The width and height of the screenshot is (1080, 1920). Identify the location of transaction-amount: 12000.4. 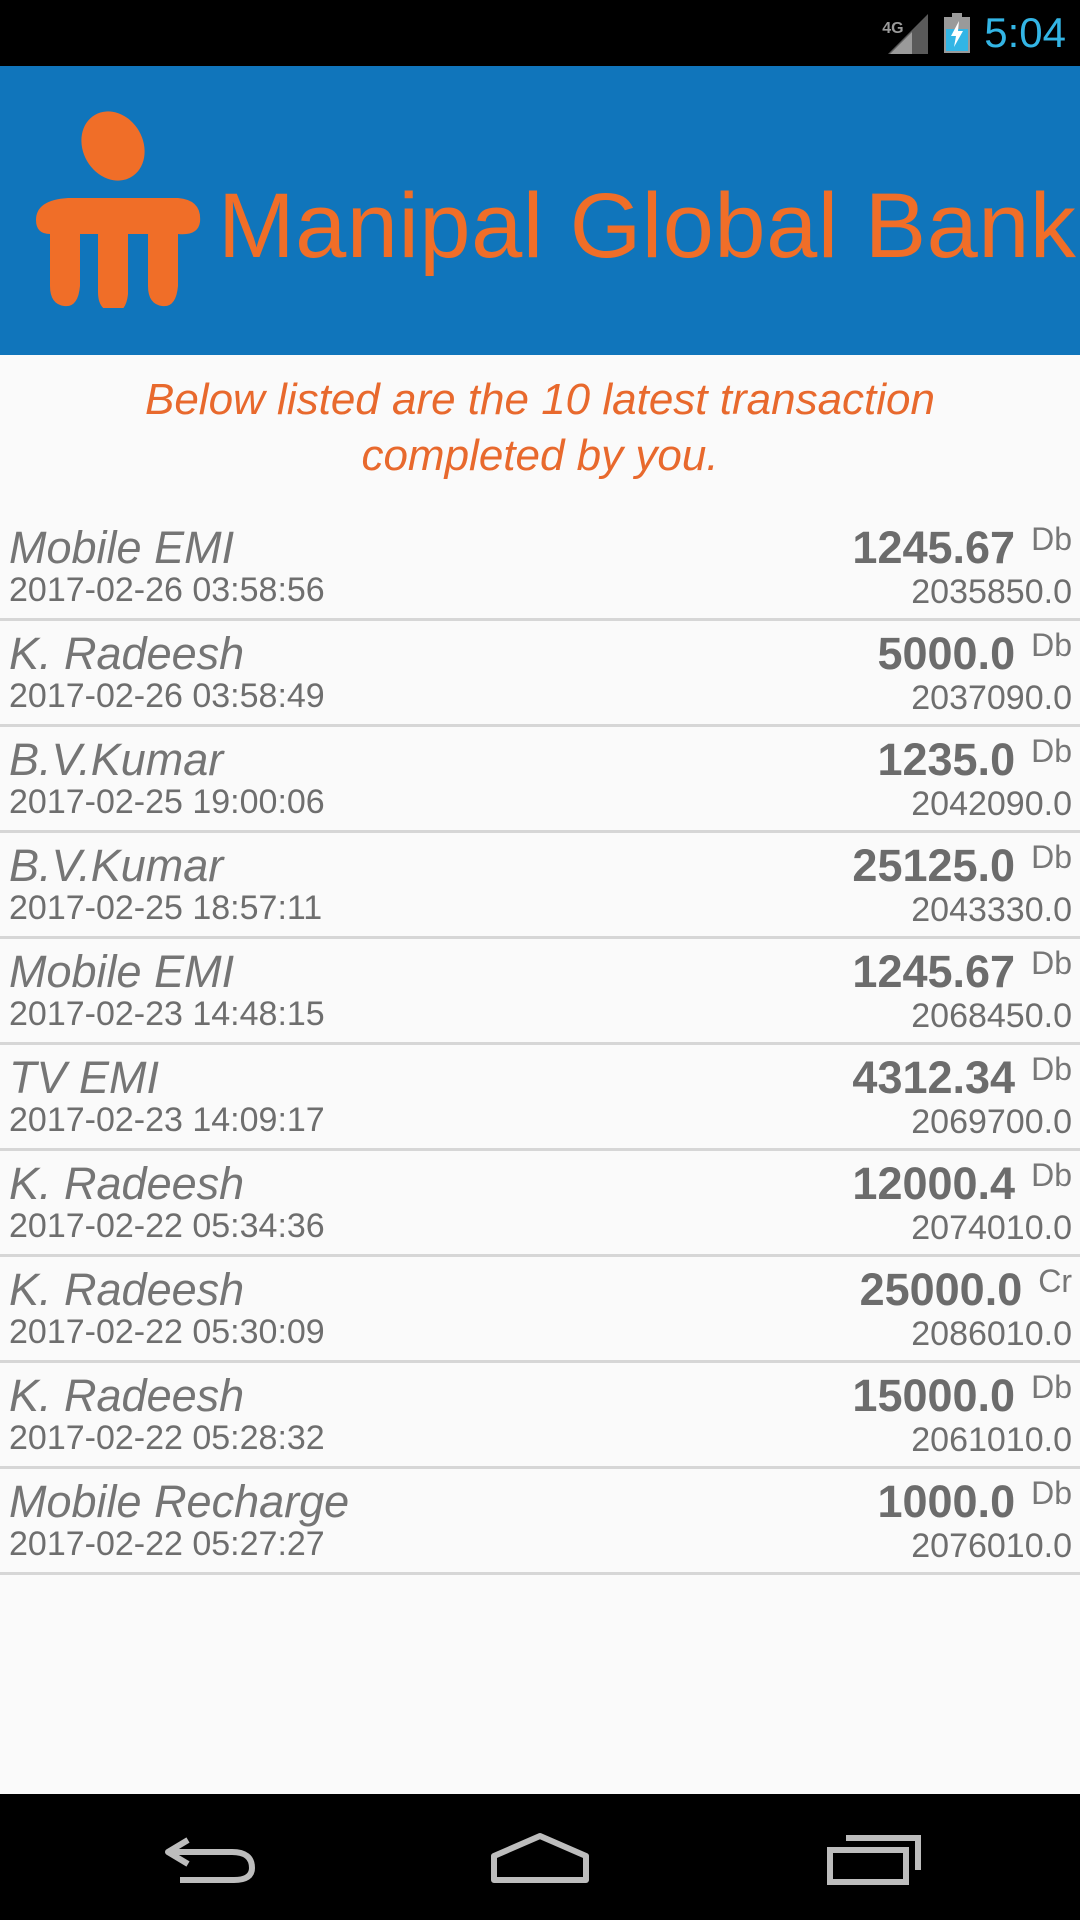
(934, 1183).